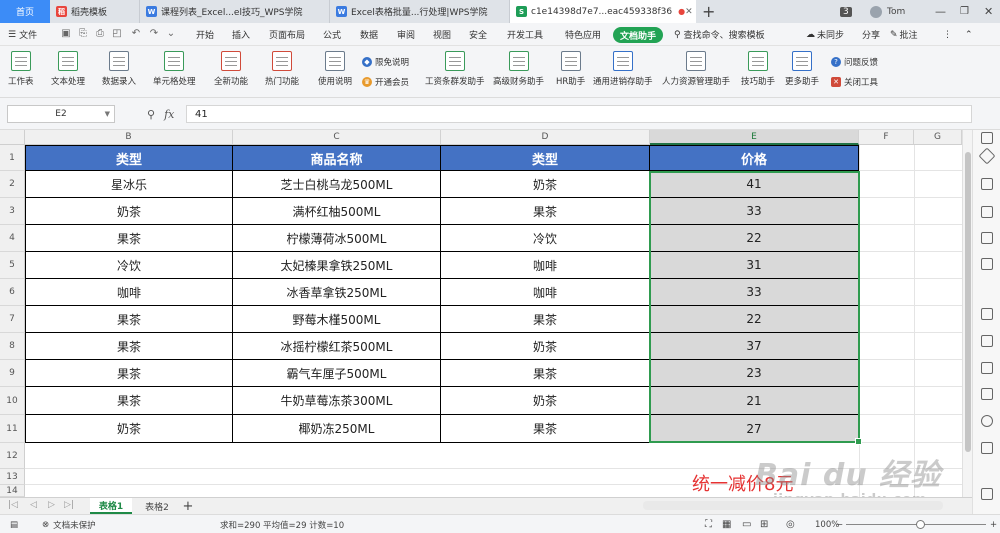  I want to click on menu-home: 开始, so click(205, 34).